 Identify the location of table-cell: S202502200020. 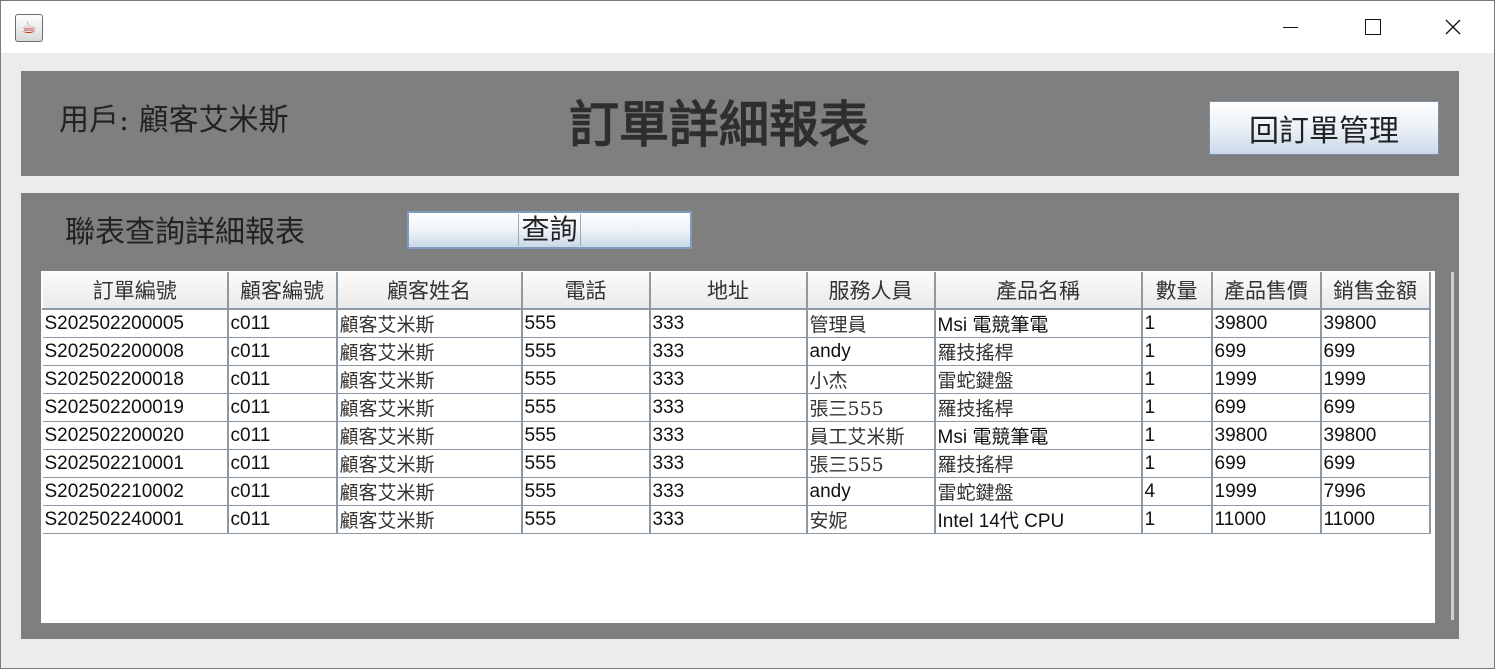
(135, 435).